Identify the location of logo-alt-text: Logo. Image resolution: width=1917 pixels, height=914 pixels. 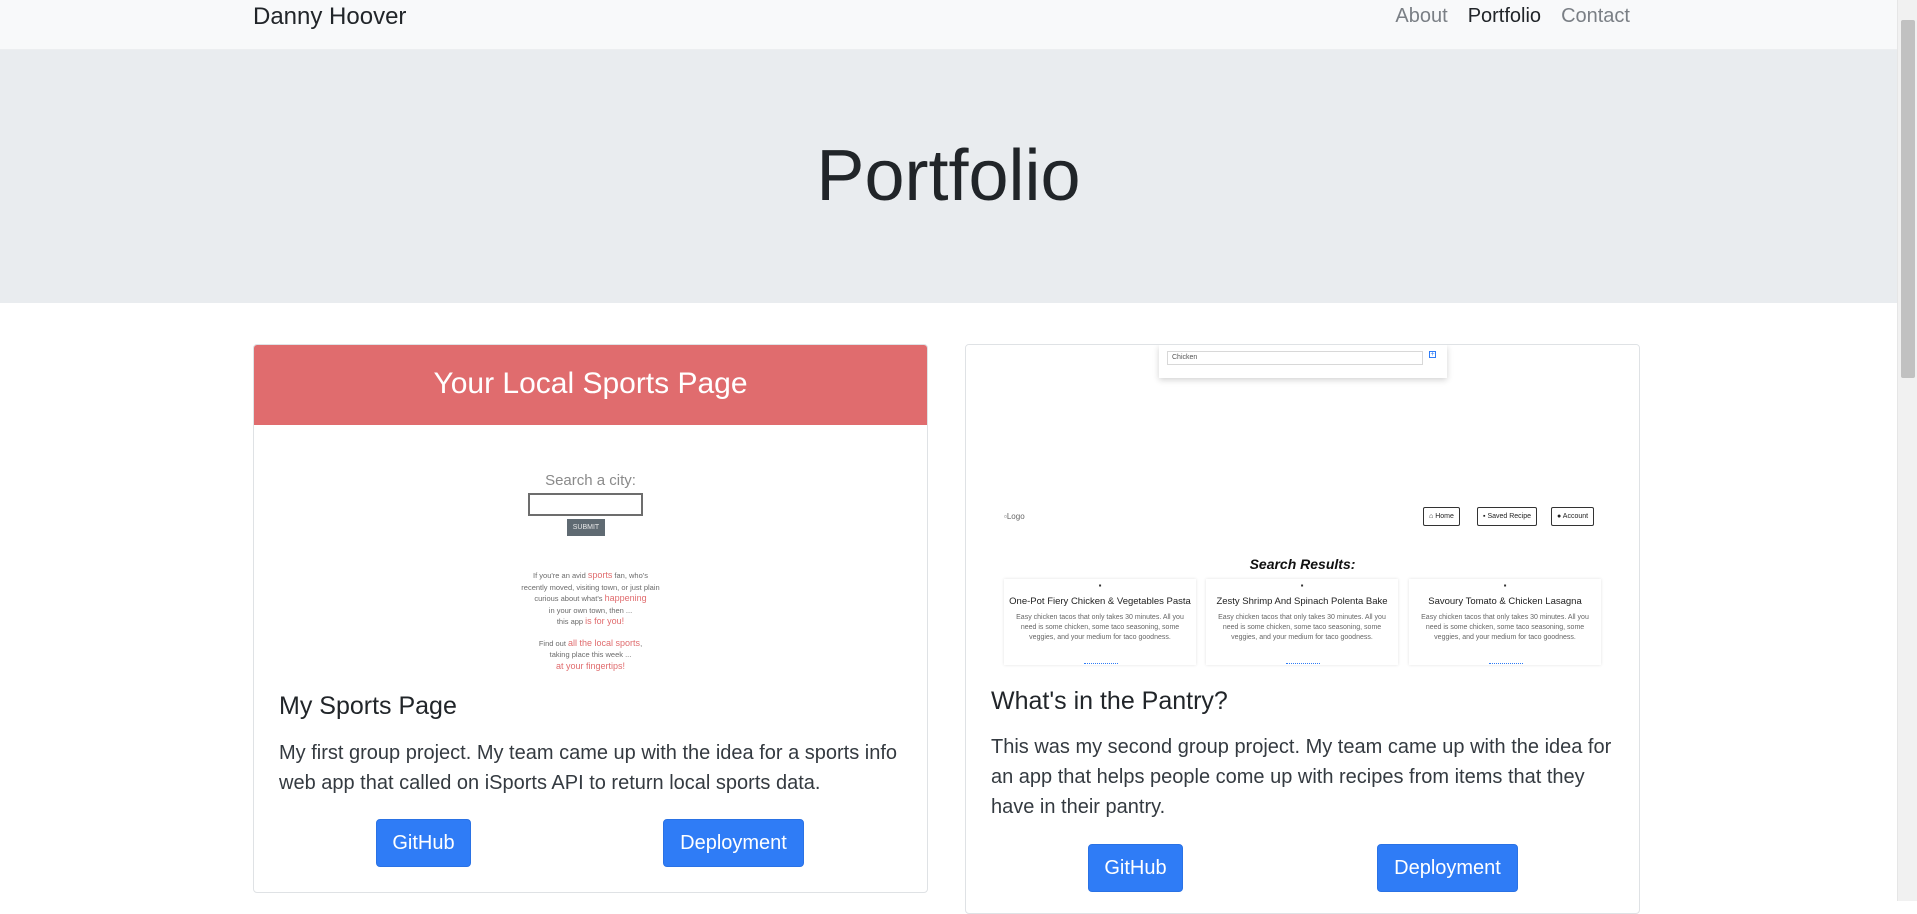
(1015, 516).